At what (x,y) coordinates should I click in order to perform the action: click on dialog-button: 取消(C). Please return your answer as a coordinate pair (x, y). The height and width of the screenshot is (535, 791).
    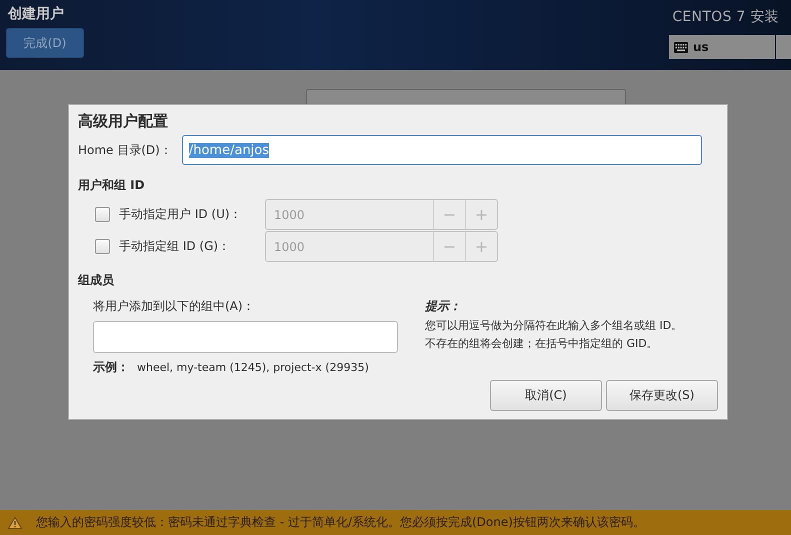
    Looking at the image, I should click on (546, 395).